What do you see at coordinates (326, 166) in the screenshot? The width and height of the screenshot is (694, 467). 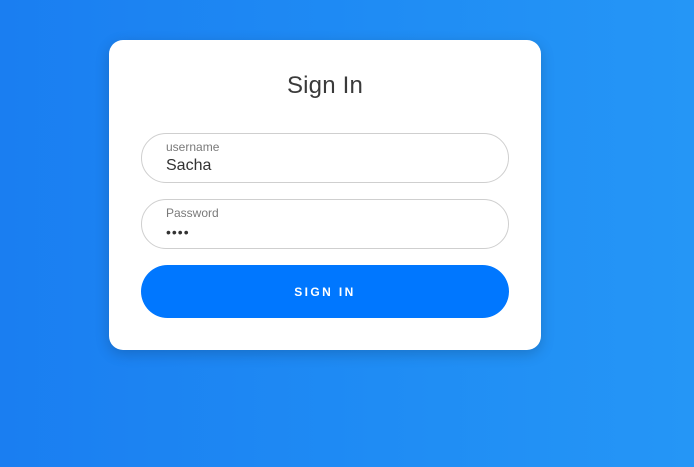 I see `username-input` at bounding box center [326, 166].